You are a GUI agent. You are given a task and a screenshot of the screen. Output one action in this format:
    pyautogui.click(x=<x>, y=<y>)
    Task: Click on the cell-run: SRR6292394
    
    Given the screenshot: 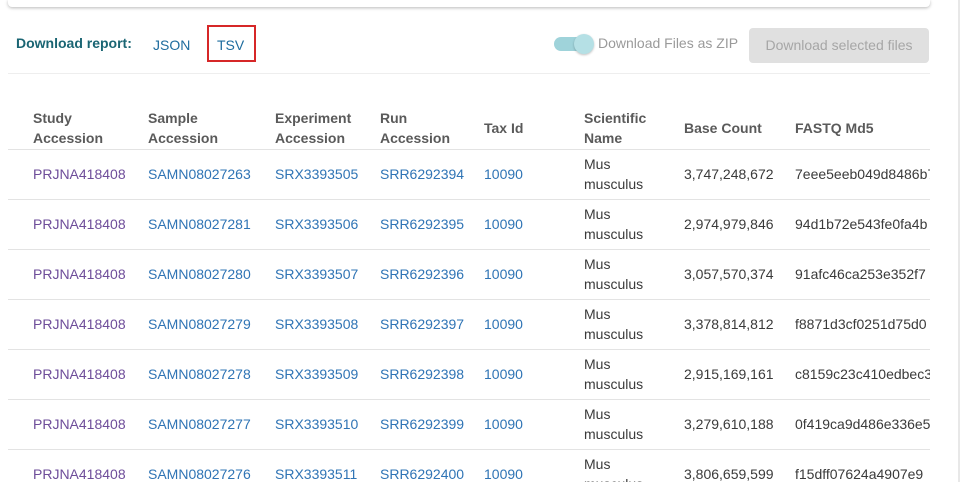 What is the action you would take?
    pyautogui.click(x=430, y=174)
    